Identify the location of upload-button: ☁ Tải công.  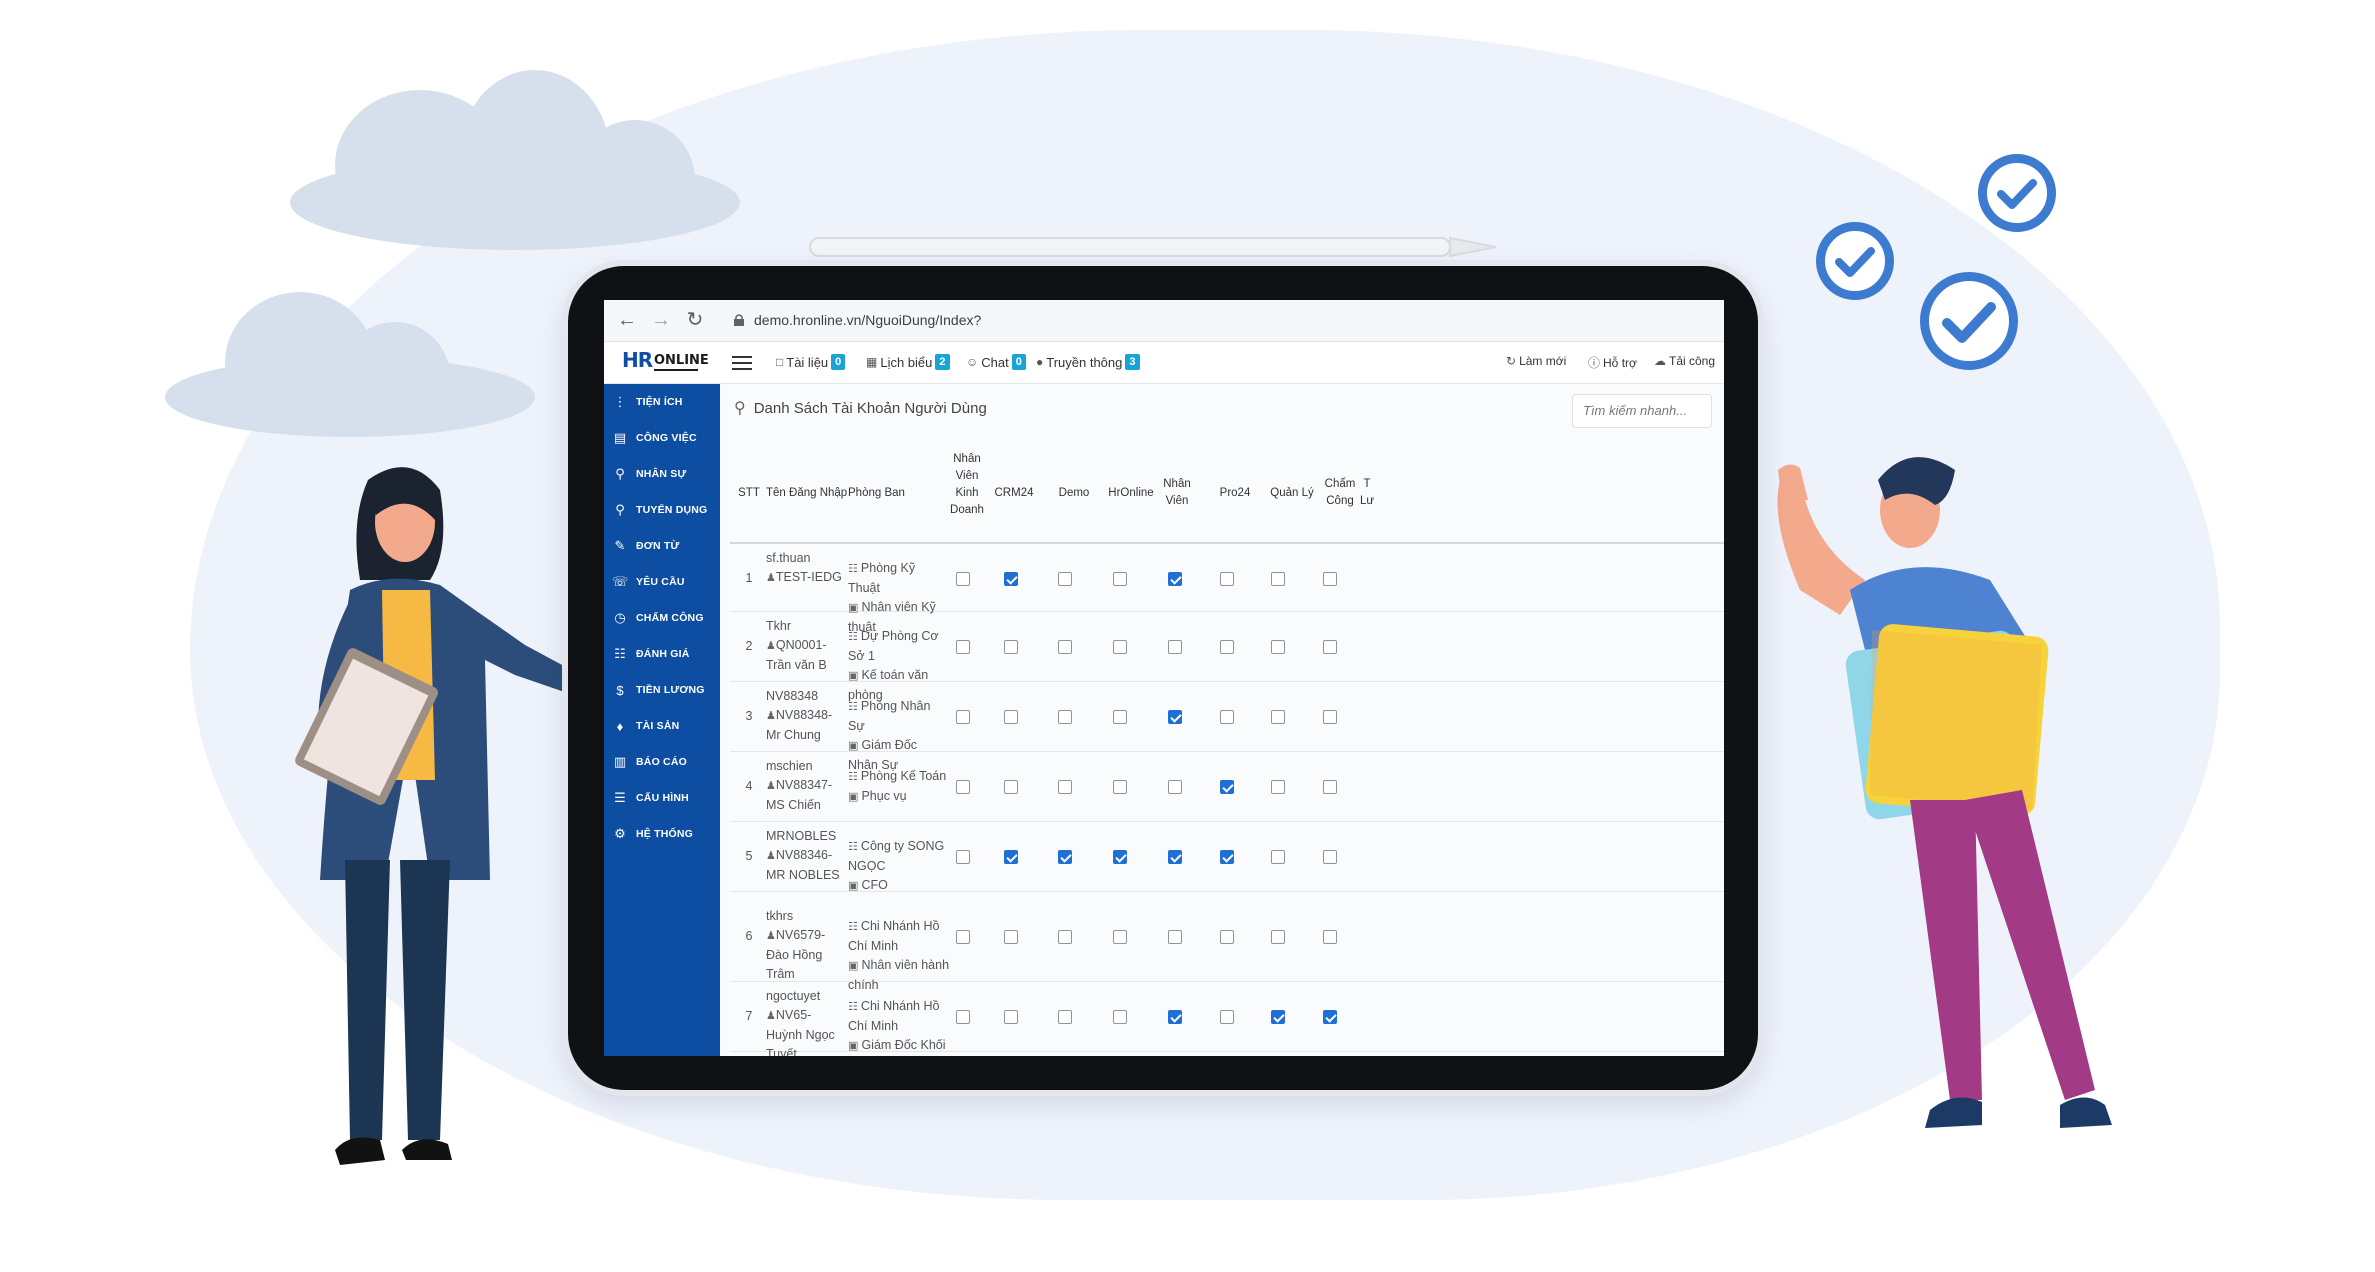
(1684, 361).